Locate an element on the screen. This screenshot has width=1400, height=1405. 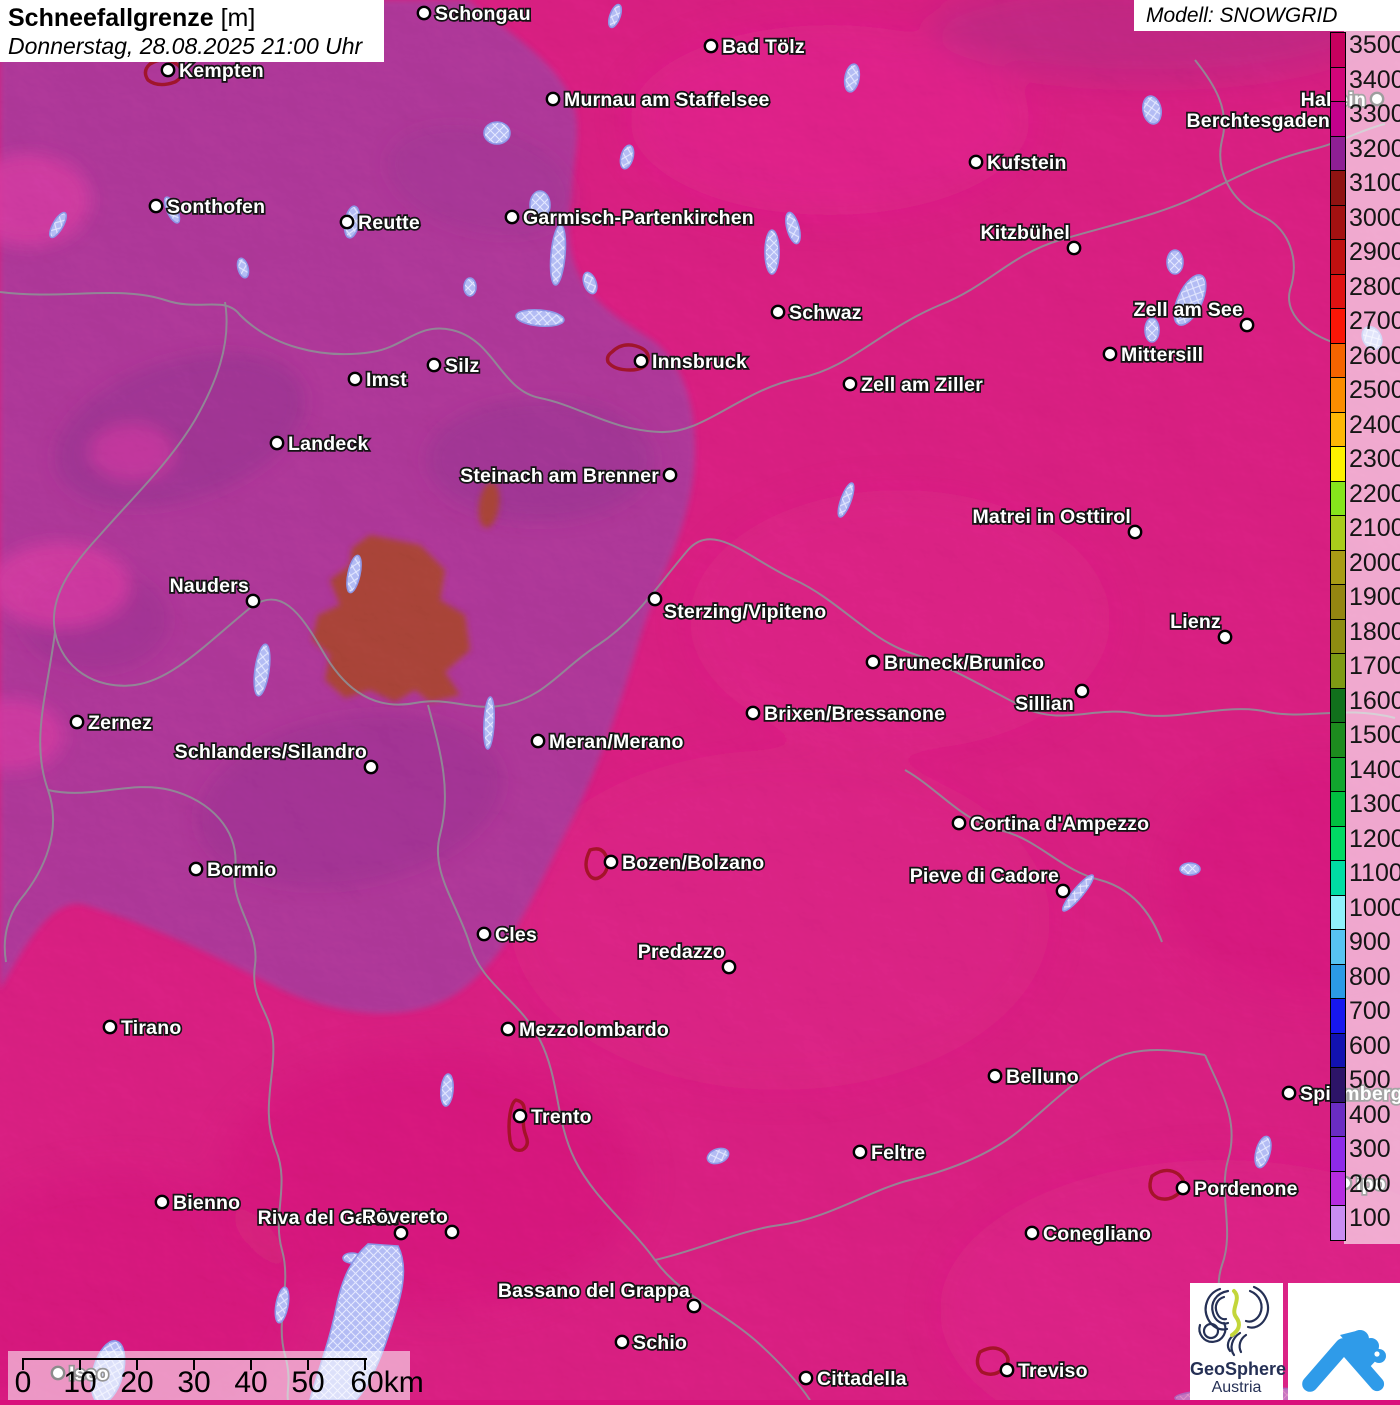
city-label: Conegliano is located at coordinates (1097, 1234).